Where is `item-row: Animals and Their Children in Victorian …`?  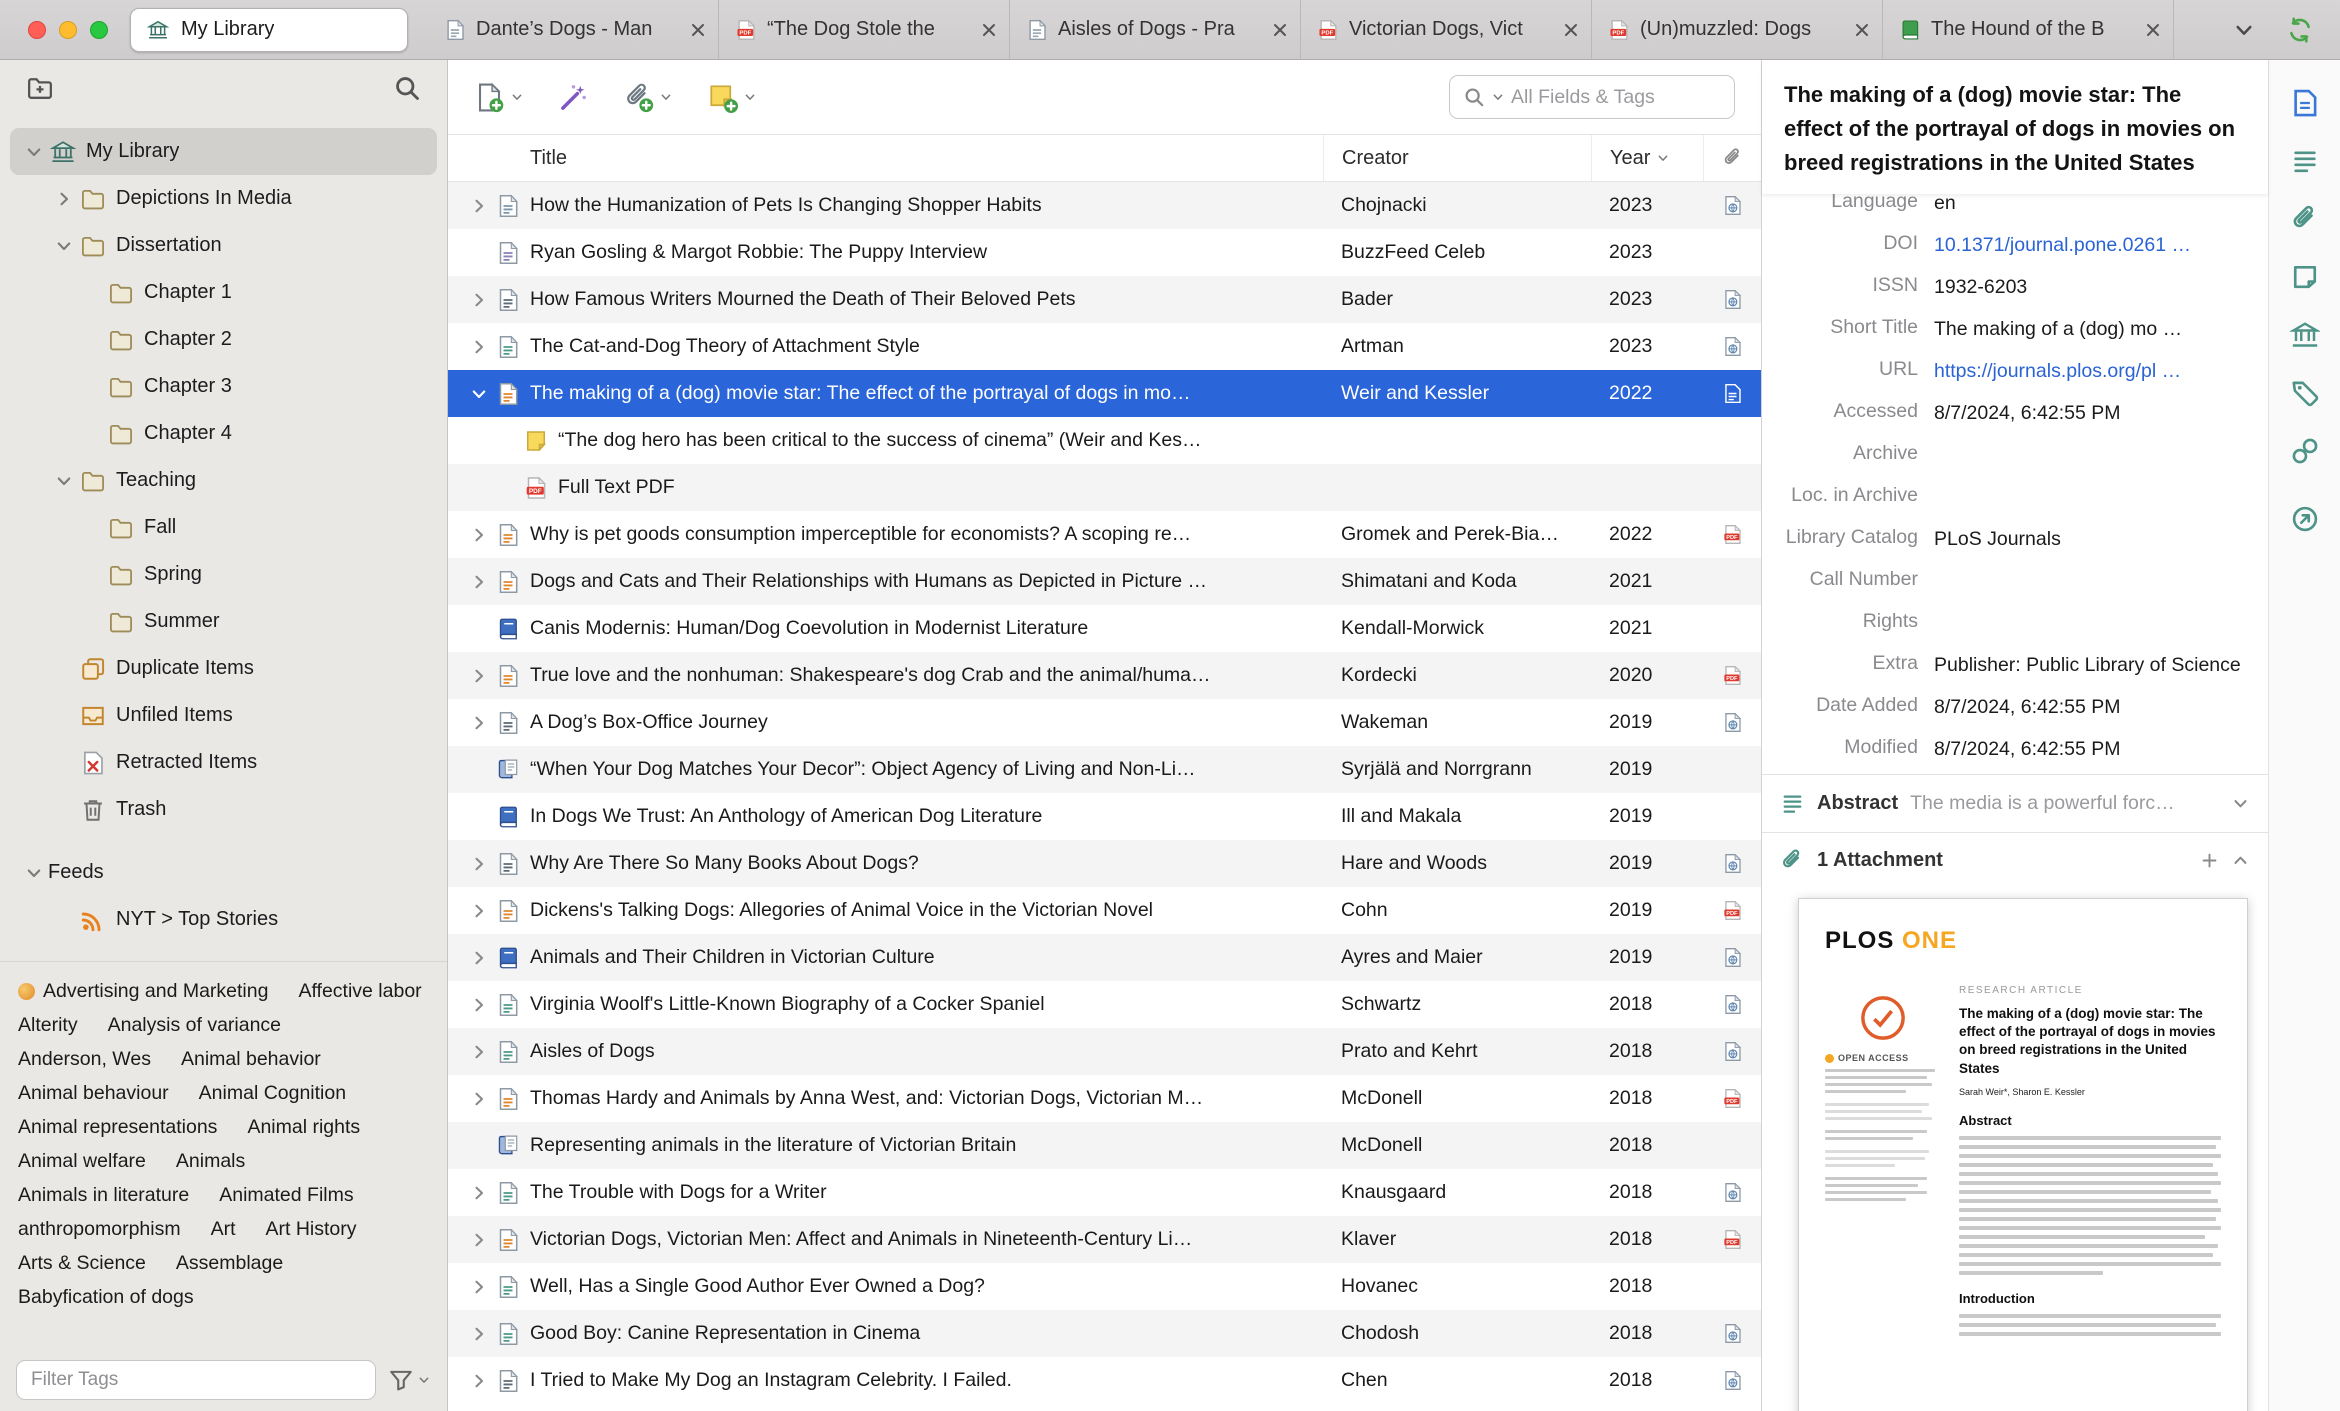
item-row: Animals and Their Children in Victorian … is located at coordinates (1104, 957).